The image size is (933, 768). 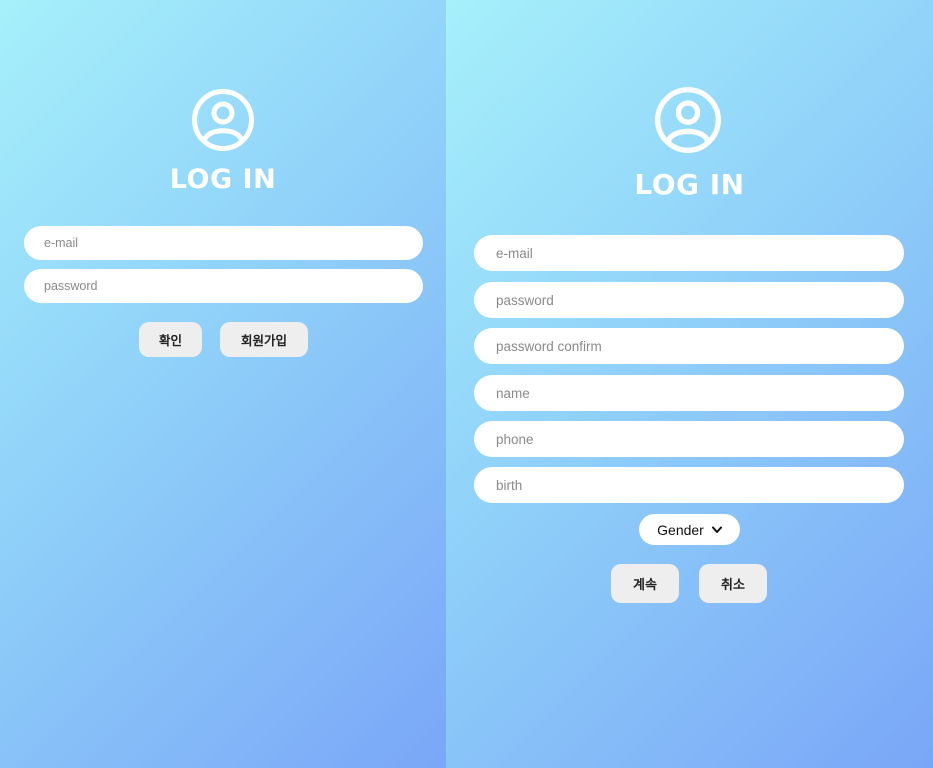 I want to click on chevron-down-icon, so click(x=716, y=529).